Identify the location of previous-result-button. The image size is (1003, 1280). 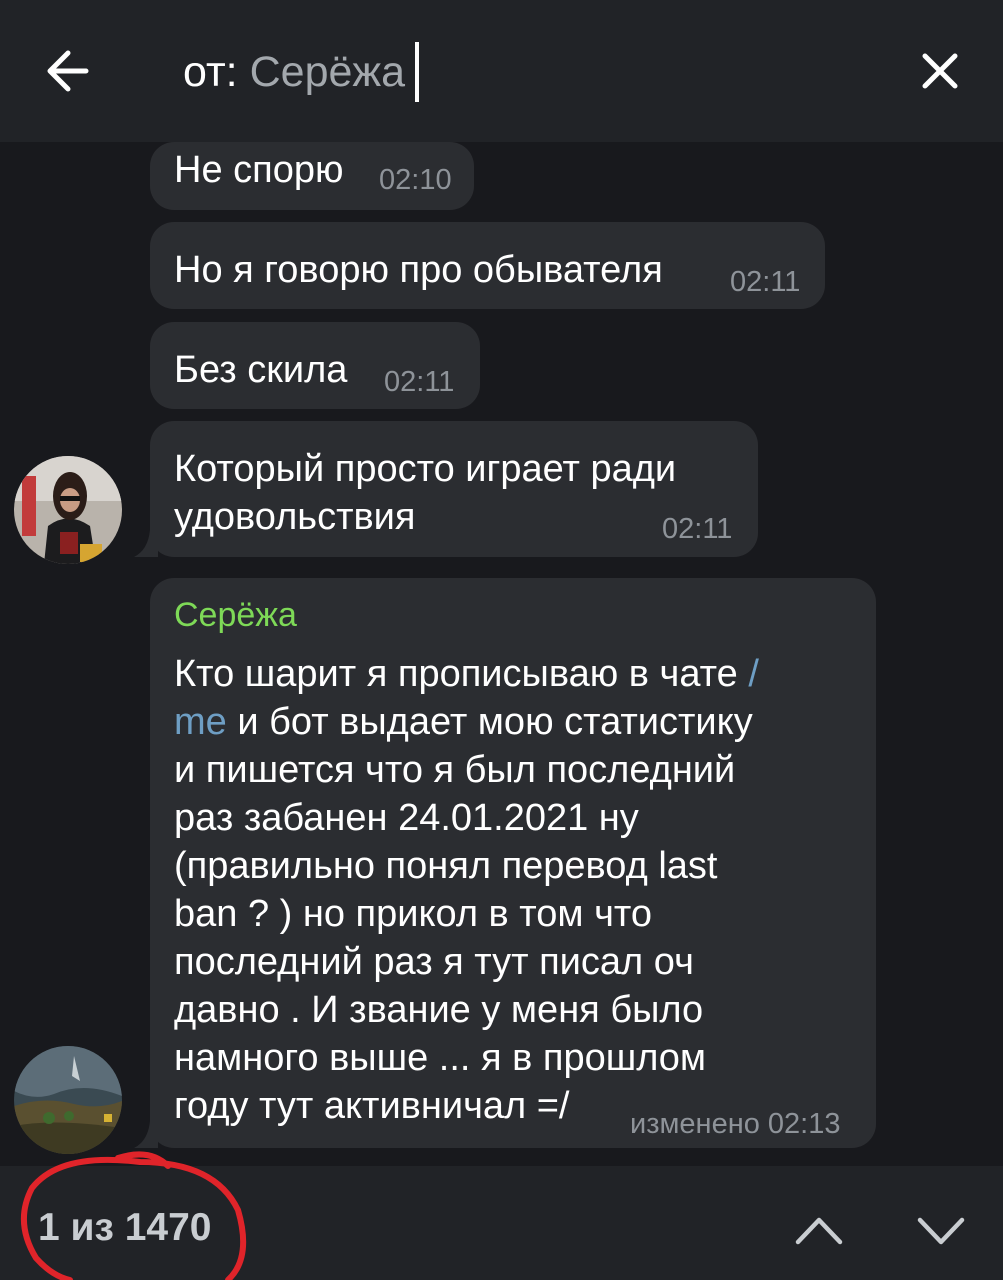
(819, 1230).